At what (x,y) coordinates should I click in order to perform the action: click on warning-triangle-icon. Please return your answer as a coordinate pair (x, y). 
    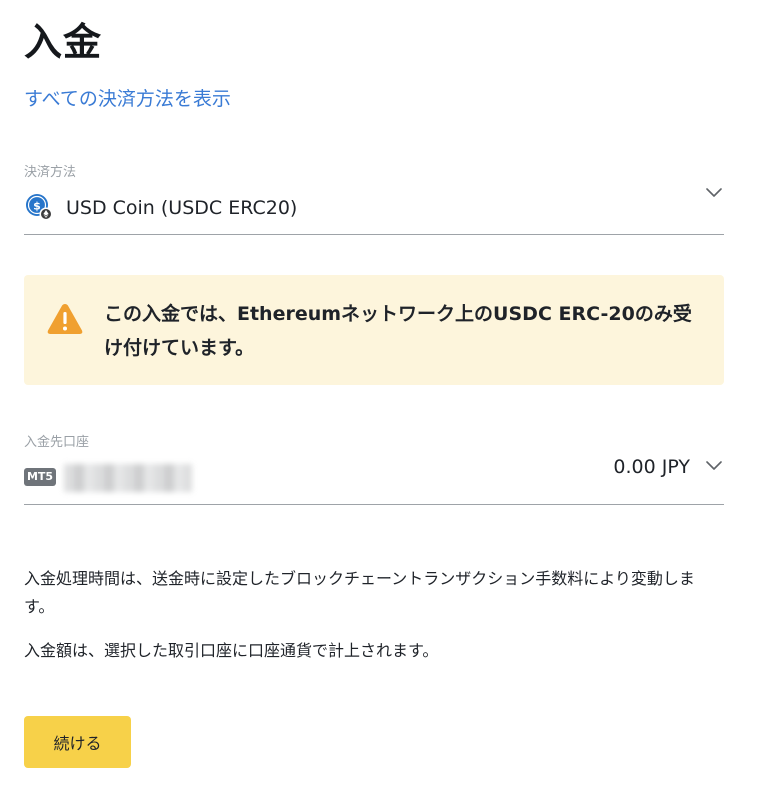
    Looking at the image, I should click on (65, 319).